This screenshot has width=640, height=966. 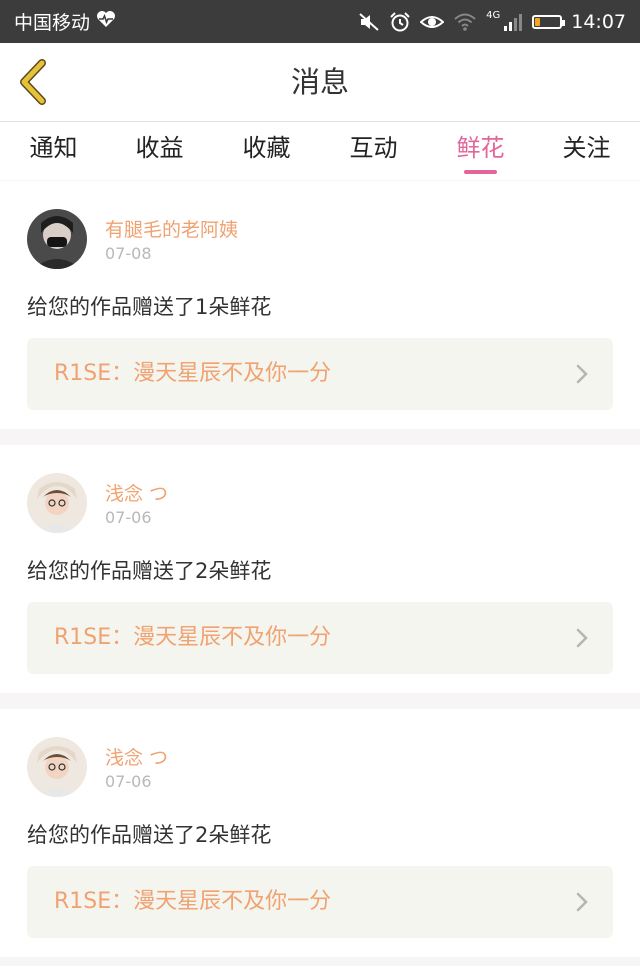 I want to click on signal-icon, so click(x=513, y=22).